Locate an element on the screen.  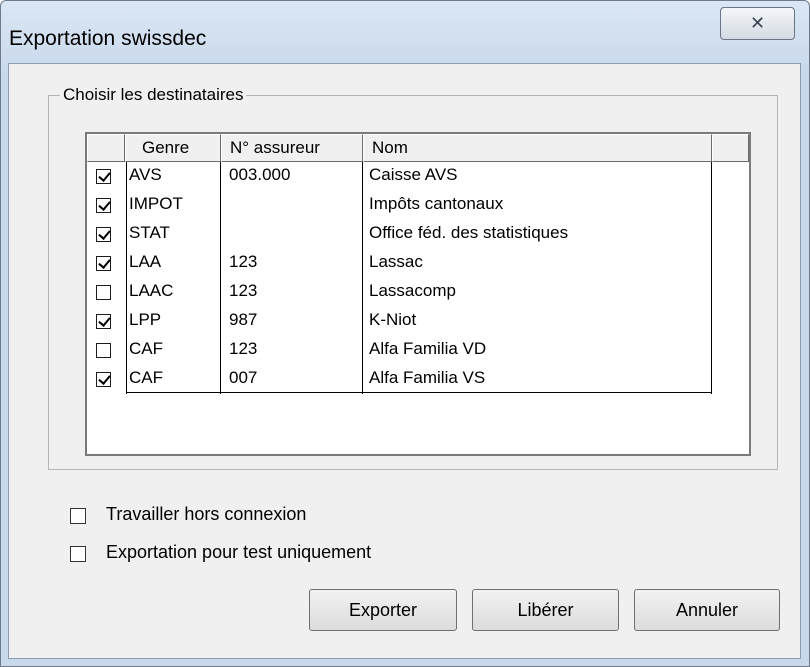
name-cell: Office féd. des statistiques is located at coordinates (469, 232).